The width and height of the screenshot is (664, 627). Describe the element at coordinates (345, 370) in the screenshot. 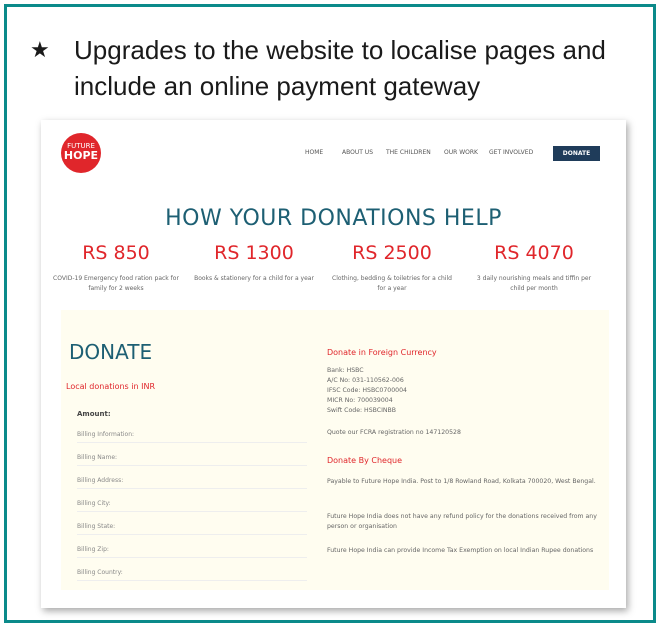

I see `bank-name: Bank: HSBC` at that location.